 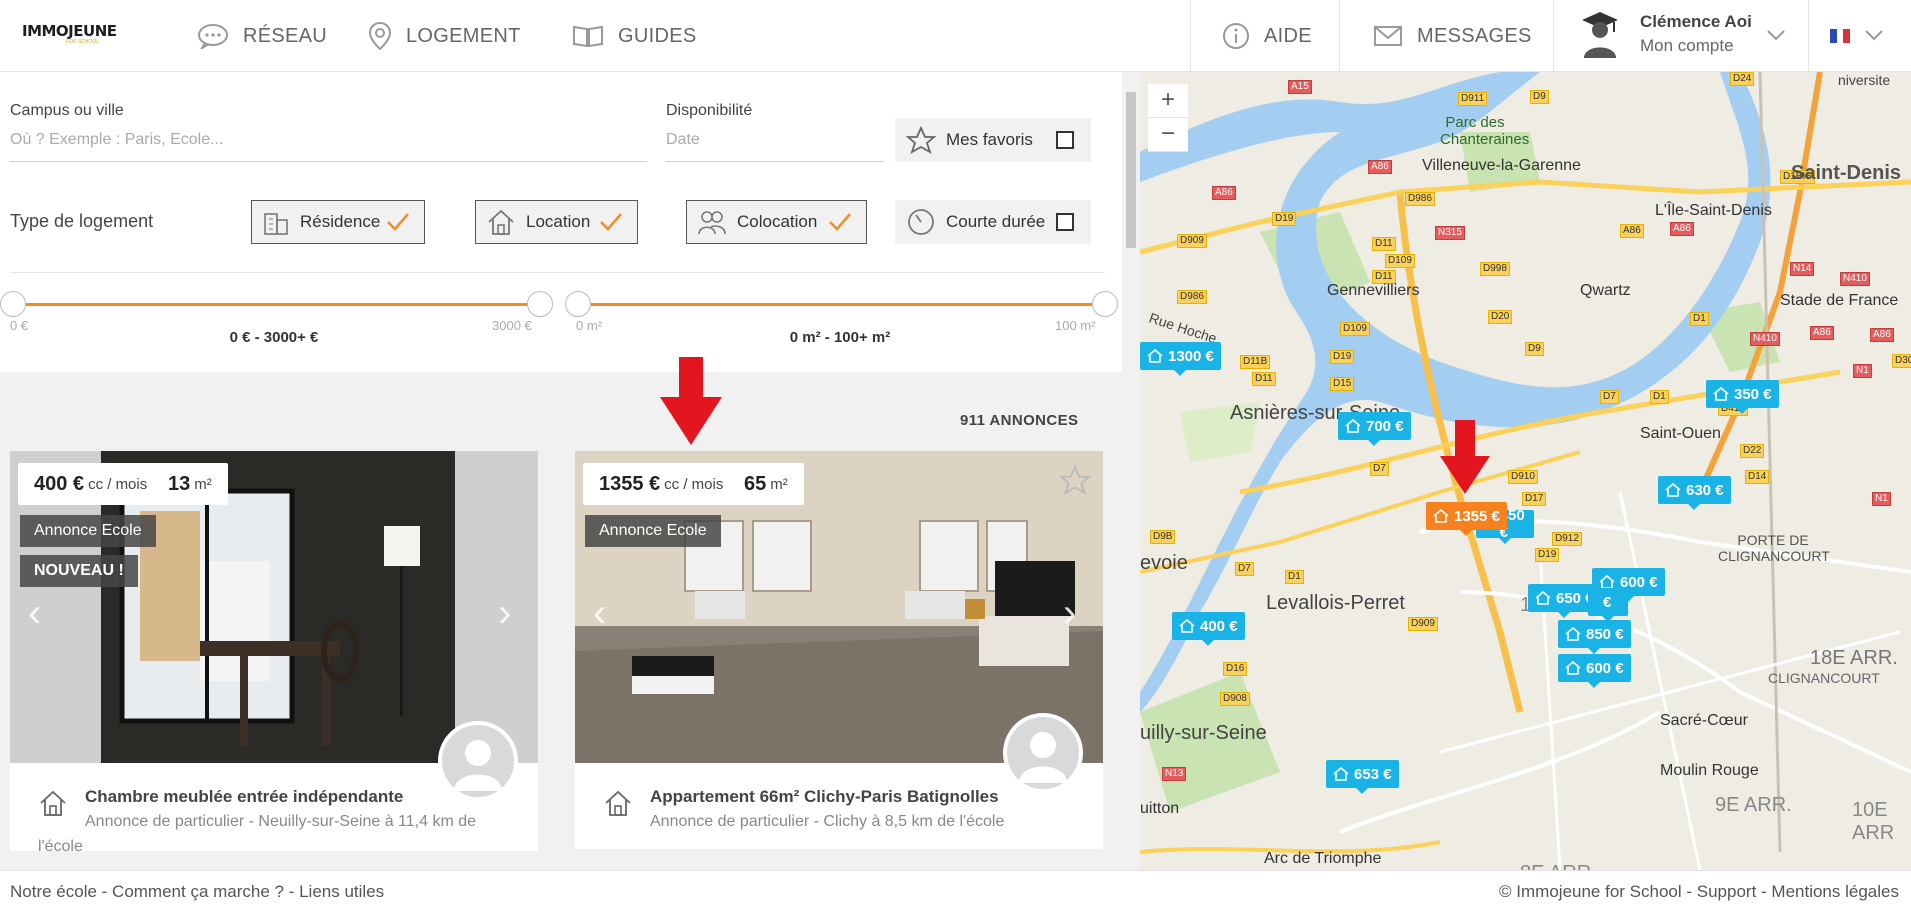 What do you see at coordinates (1824, 678) in the screenshot?
I see `map-place: CLIGNANCOURT` at bounding box center [1824, 678].